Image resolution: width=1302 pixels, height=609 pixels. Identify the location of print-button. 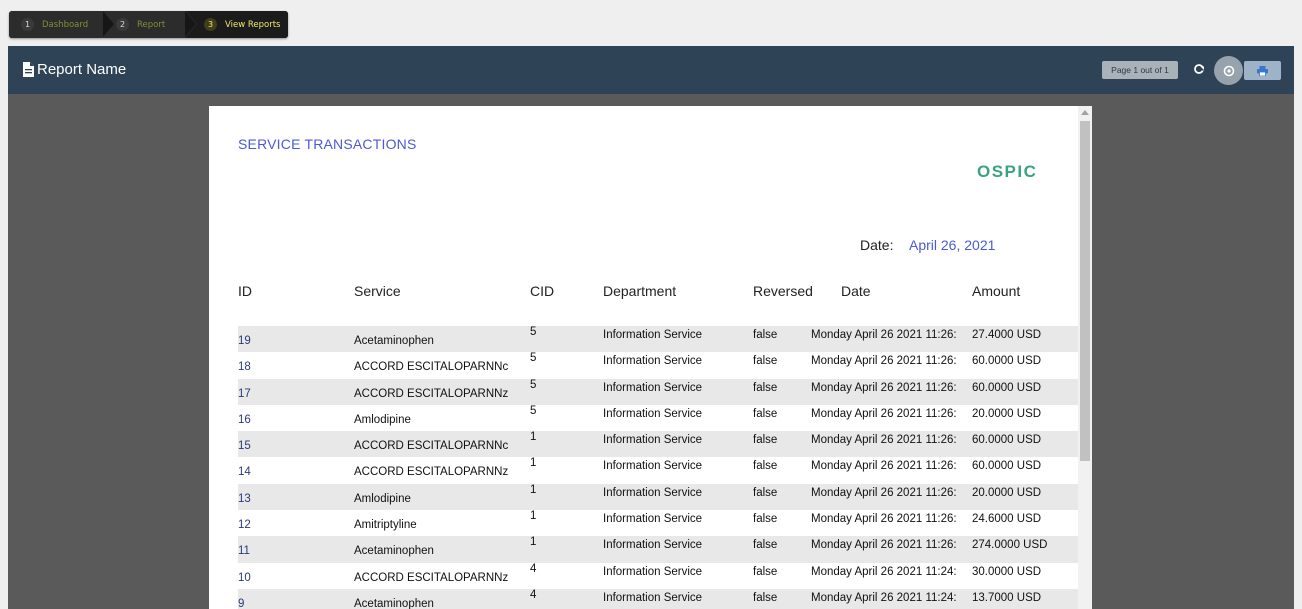
(1262, 70).